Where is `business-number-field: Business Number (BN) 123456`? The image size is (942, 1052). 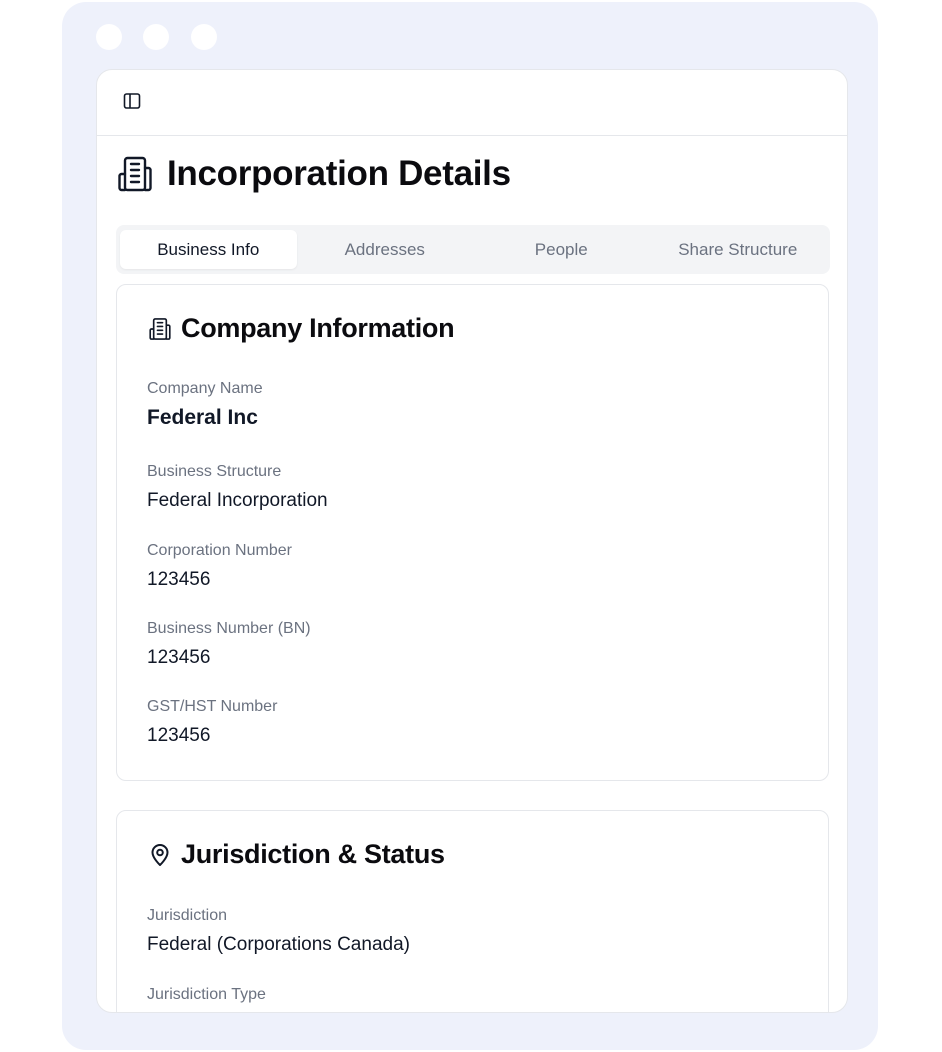 business-number-field: Business Number (BN) 123456 is located at coordinates (229, 645).